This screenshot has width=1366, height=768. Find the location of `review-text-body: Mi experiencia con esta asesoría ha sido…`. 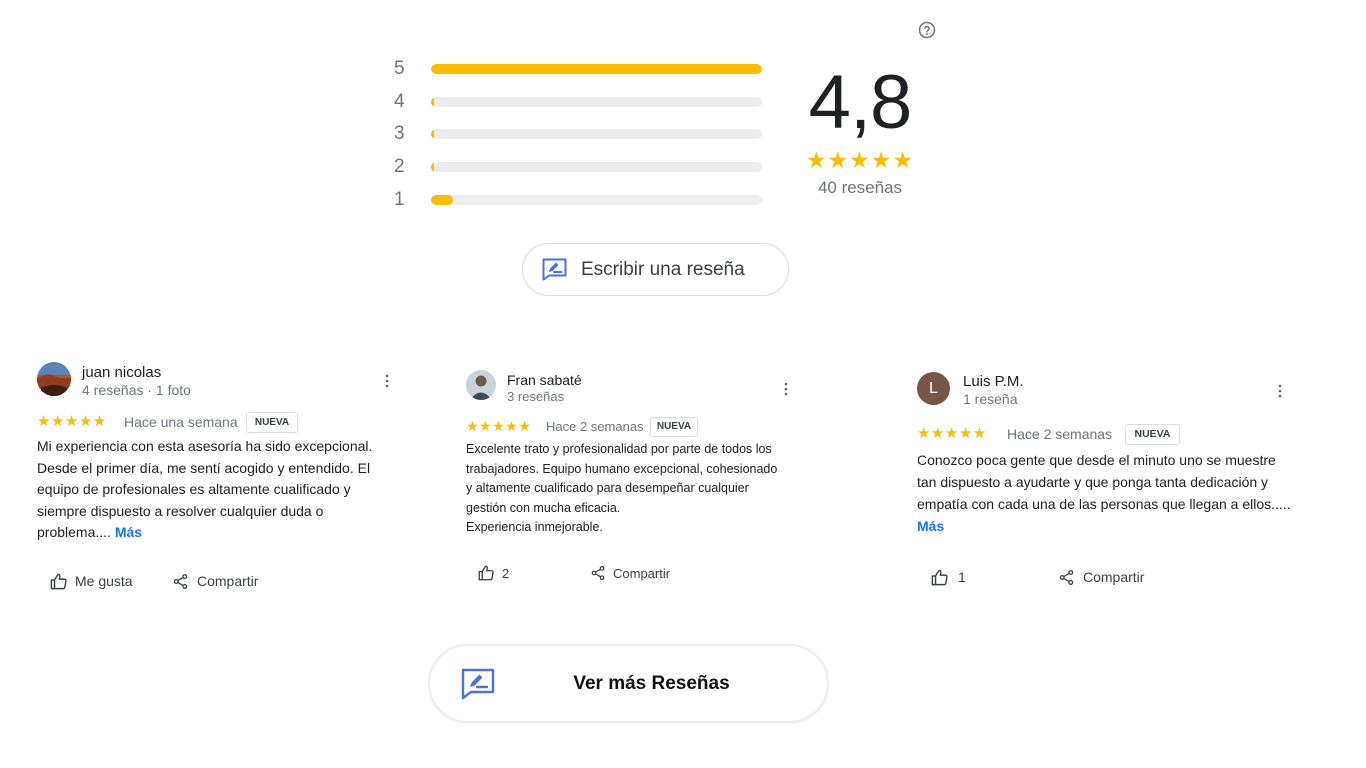

review-text-body: Mi experiencia con esta asesoría ha sido… is located at coordinates (205, 489).